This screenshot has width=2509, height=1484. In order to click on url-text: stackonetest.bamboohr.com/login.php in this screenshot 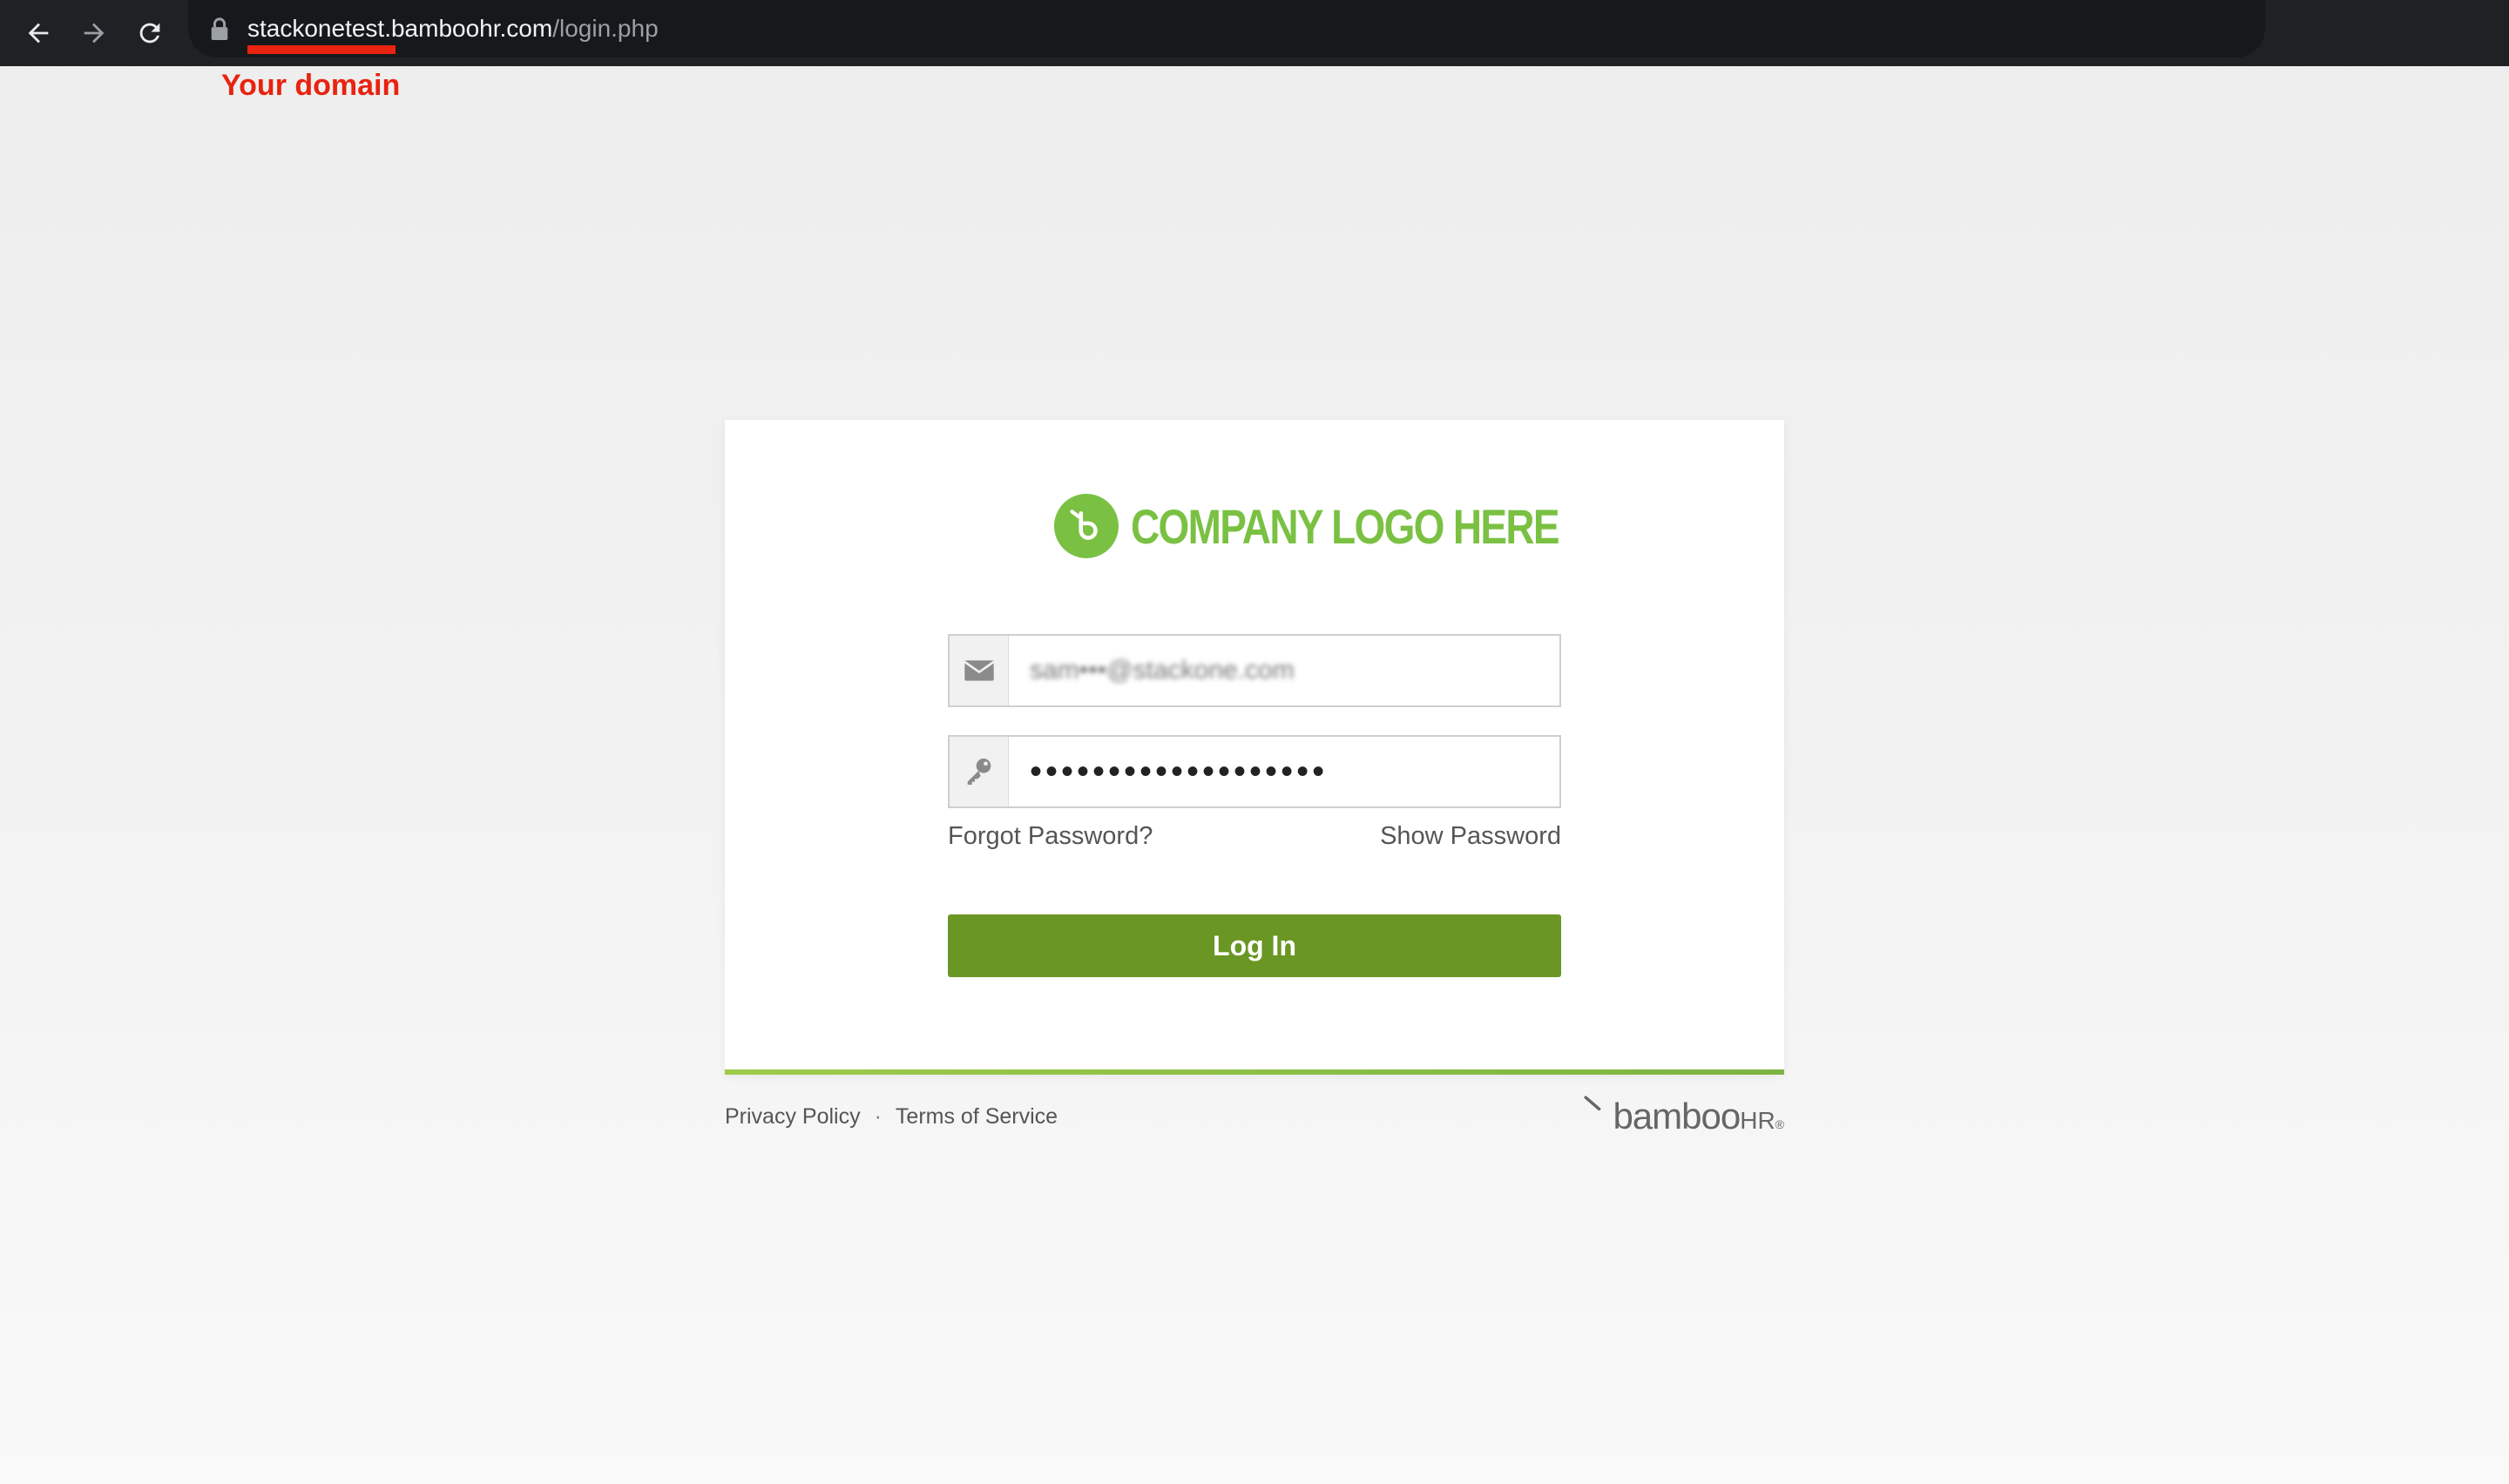, I will do `click(453, 29)`.